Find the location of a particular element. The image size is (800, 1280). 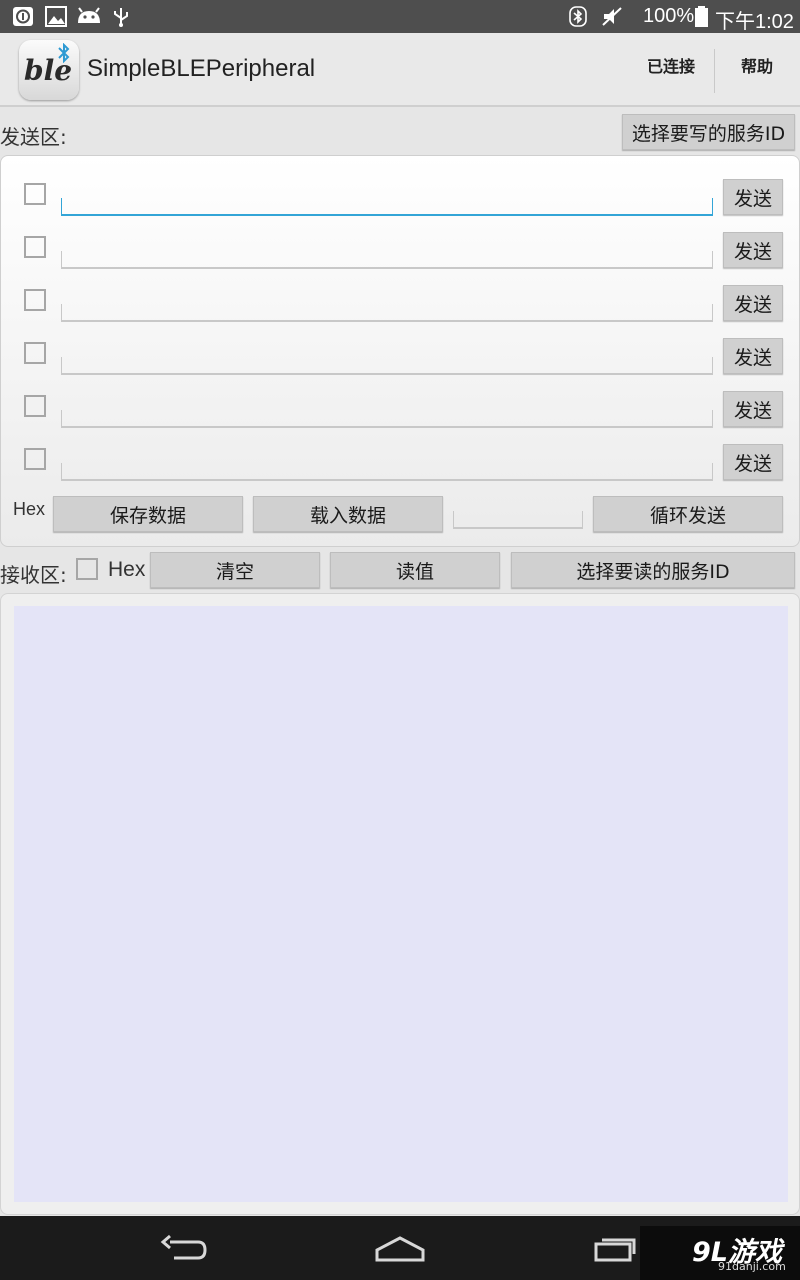

divider is located at coordinates (714, 71).